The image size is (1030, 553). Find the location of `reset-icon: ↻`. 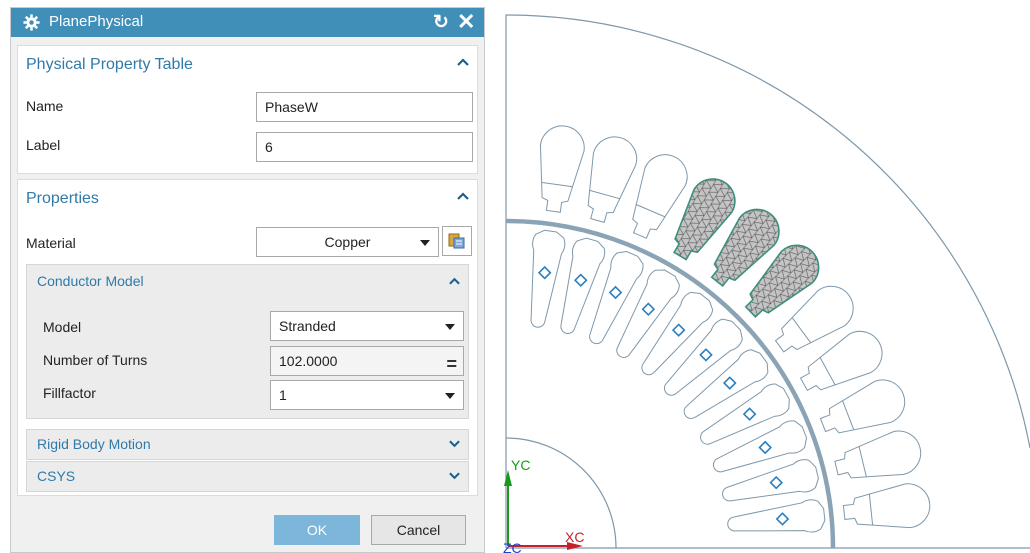

reset-icon: ↻ is located at coordinates (441, 22).